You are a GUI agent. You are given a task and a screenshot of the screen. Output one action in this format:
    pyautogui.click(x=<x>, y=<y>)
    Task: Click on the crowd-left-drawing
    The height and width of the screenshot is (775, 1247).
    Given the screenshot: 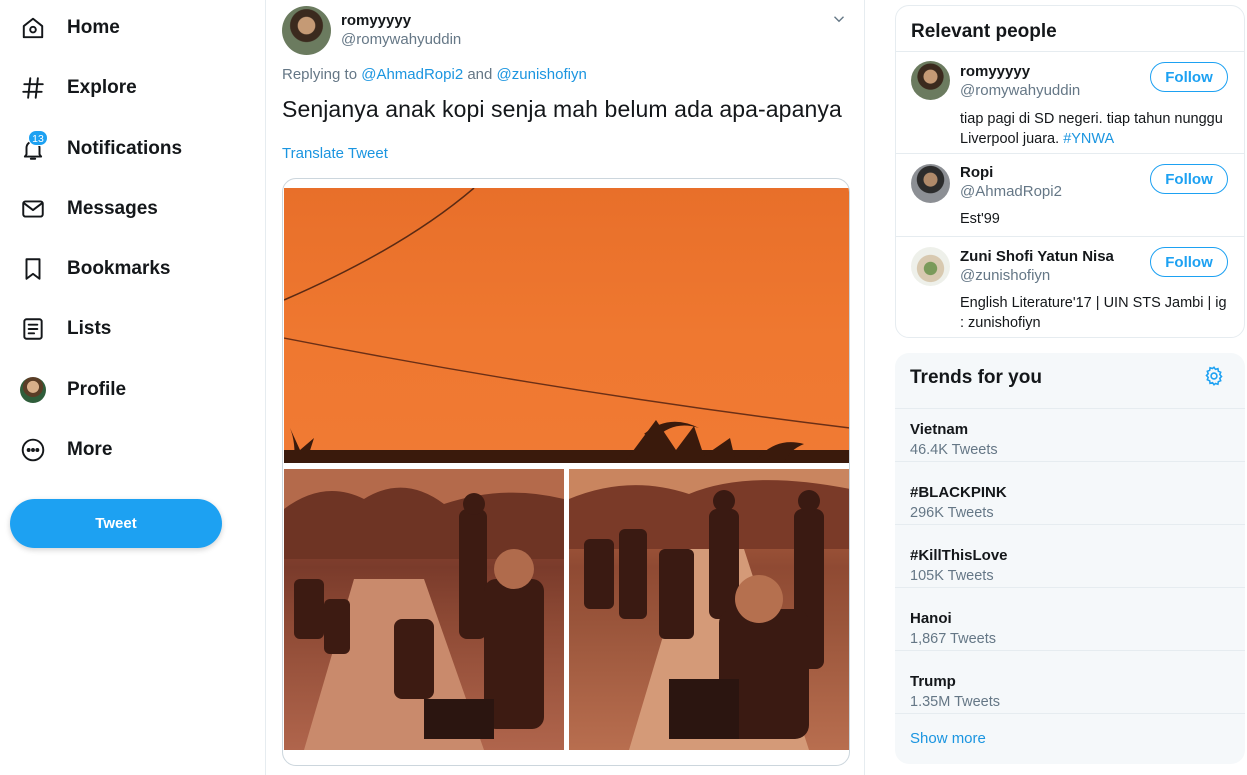 What is the action you would take?
    pyautogui.click(x=424, y=609)
    